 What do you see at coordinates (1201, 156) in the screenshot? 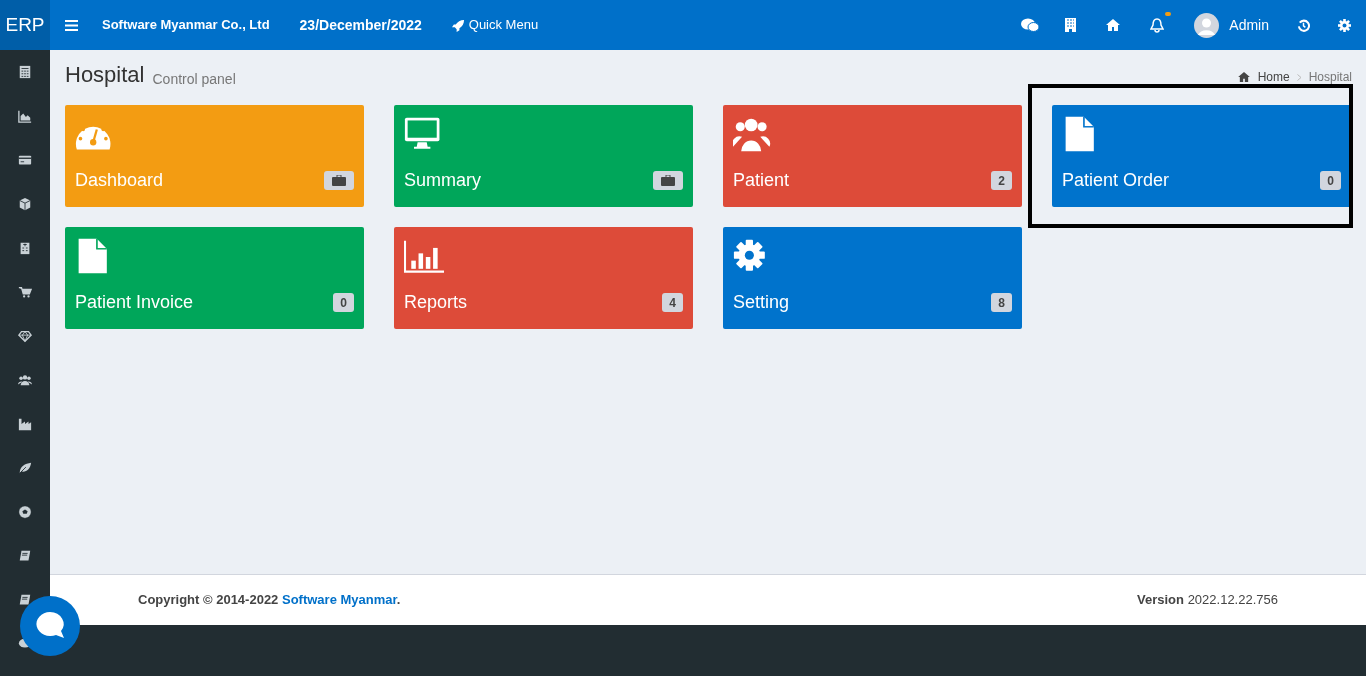
I see `module-tile: Patient Order 0` at bounding box center [1201, 156].